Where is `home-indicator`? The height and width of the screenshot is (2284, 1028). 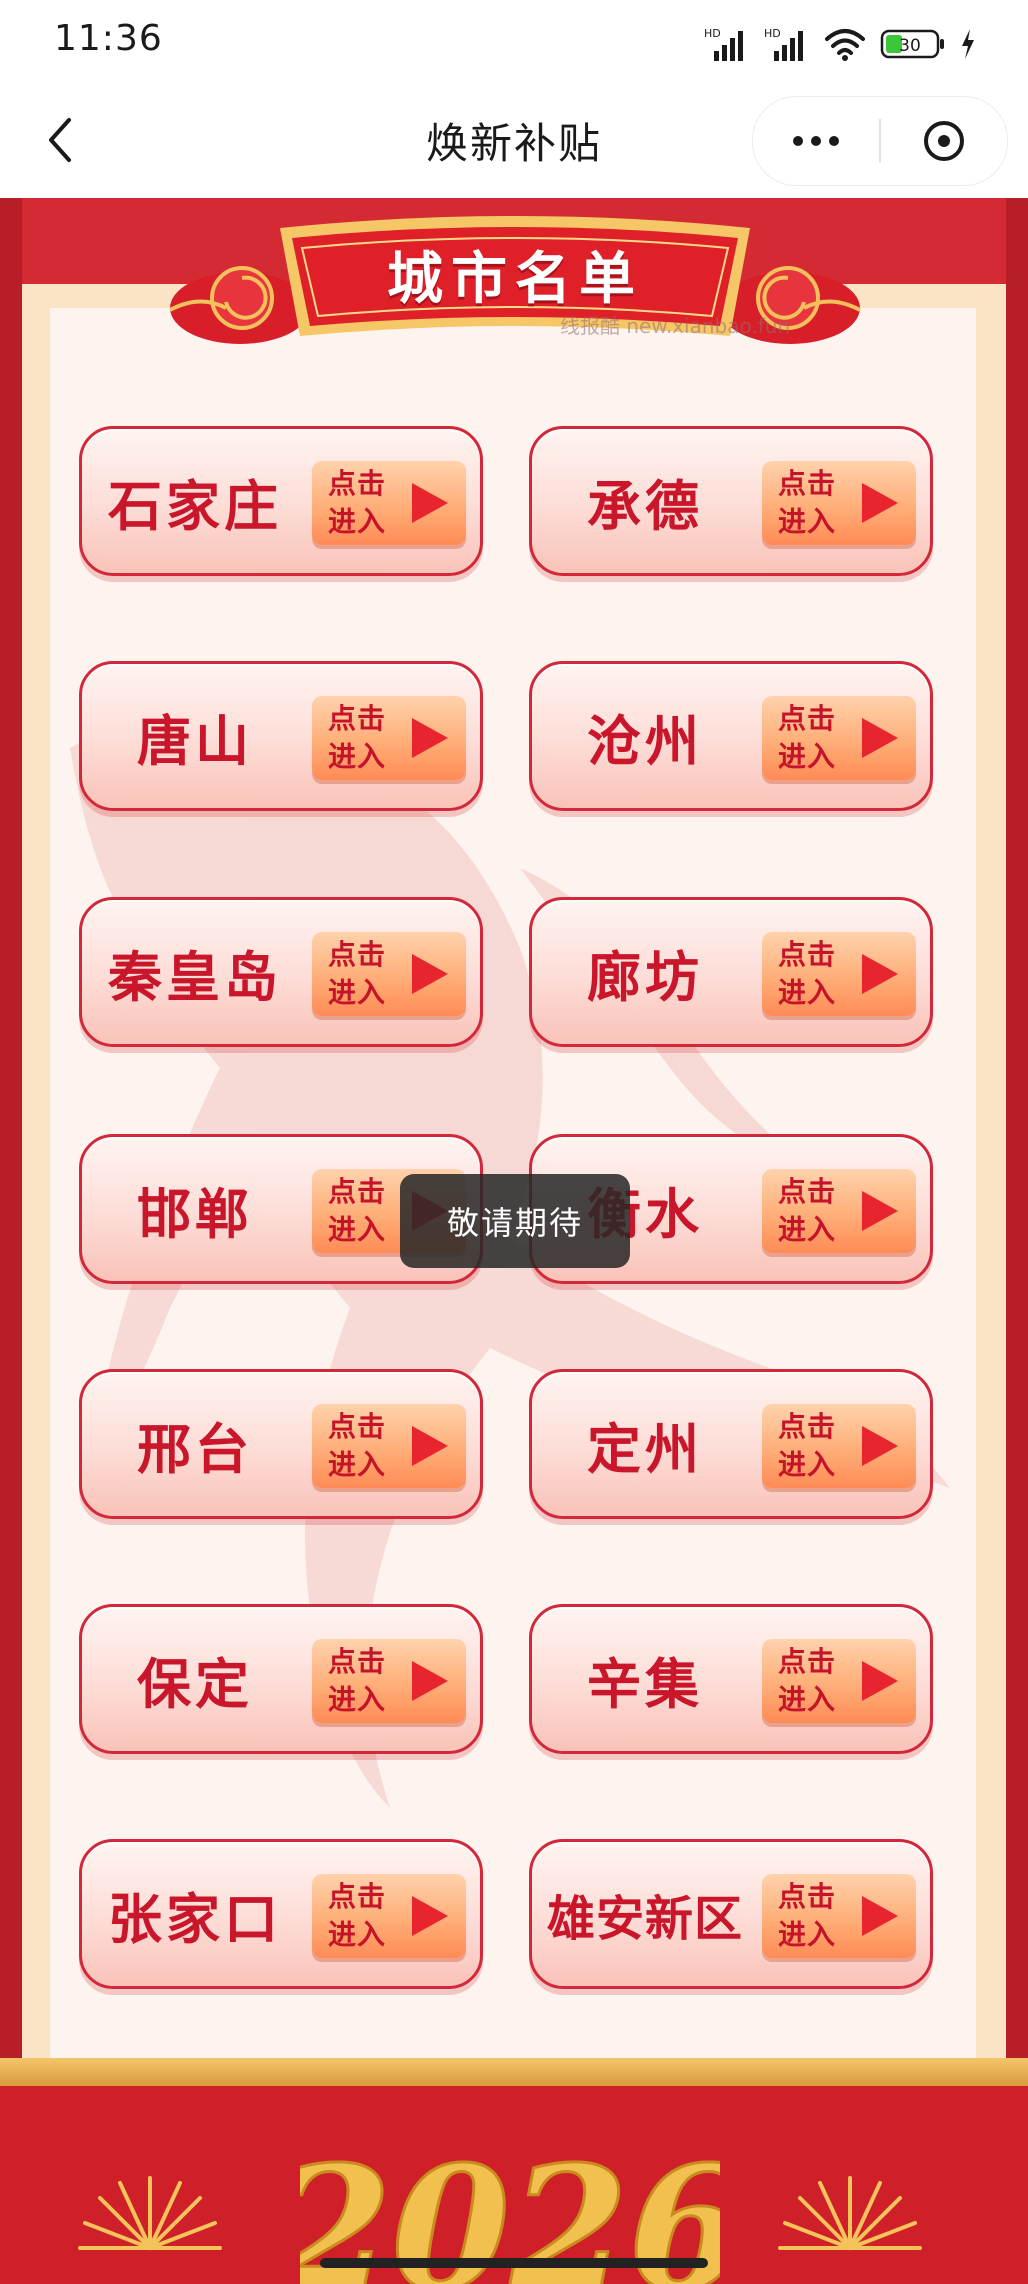
home-indicator is located at coordinates (514, 2263).